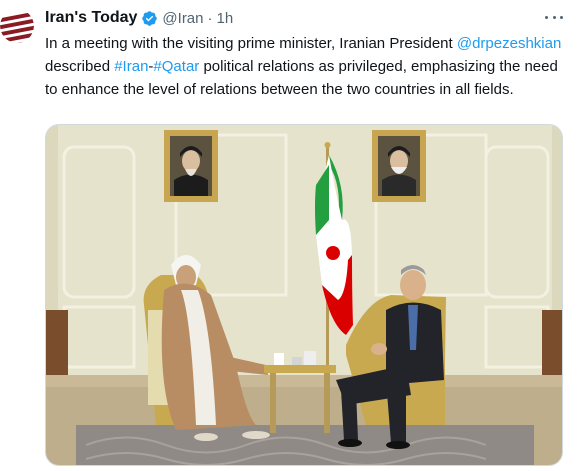  I want to click on author-handle: @Iran, so click(182, 18).